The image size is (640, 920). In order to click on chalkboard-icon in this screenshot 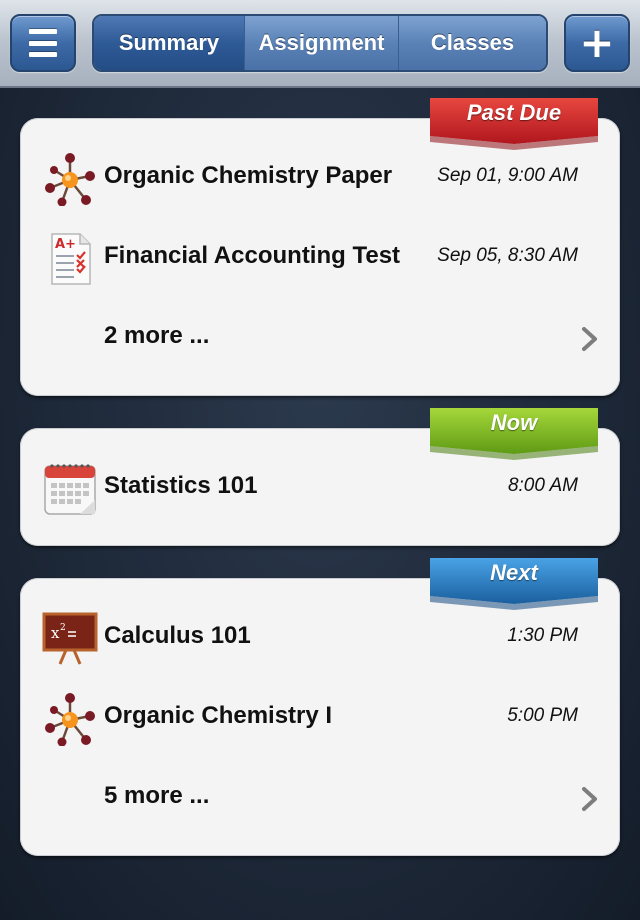, I will do `click(70, 638)`.